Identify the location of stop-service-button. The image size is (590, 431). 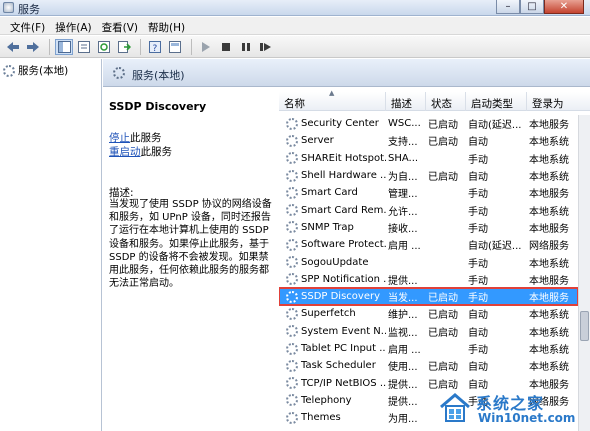
(226, 47).